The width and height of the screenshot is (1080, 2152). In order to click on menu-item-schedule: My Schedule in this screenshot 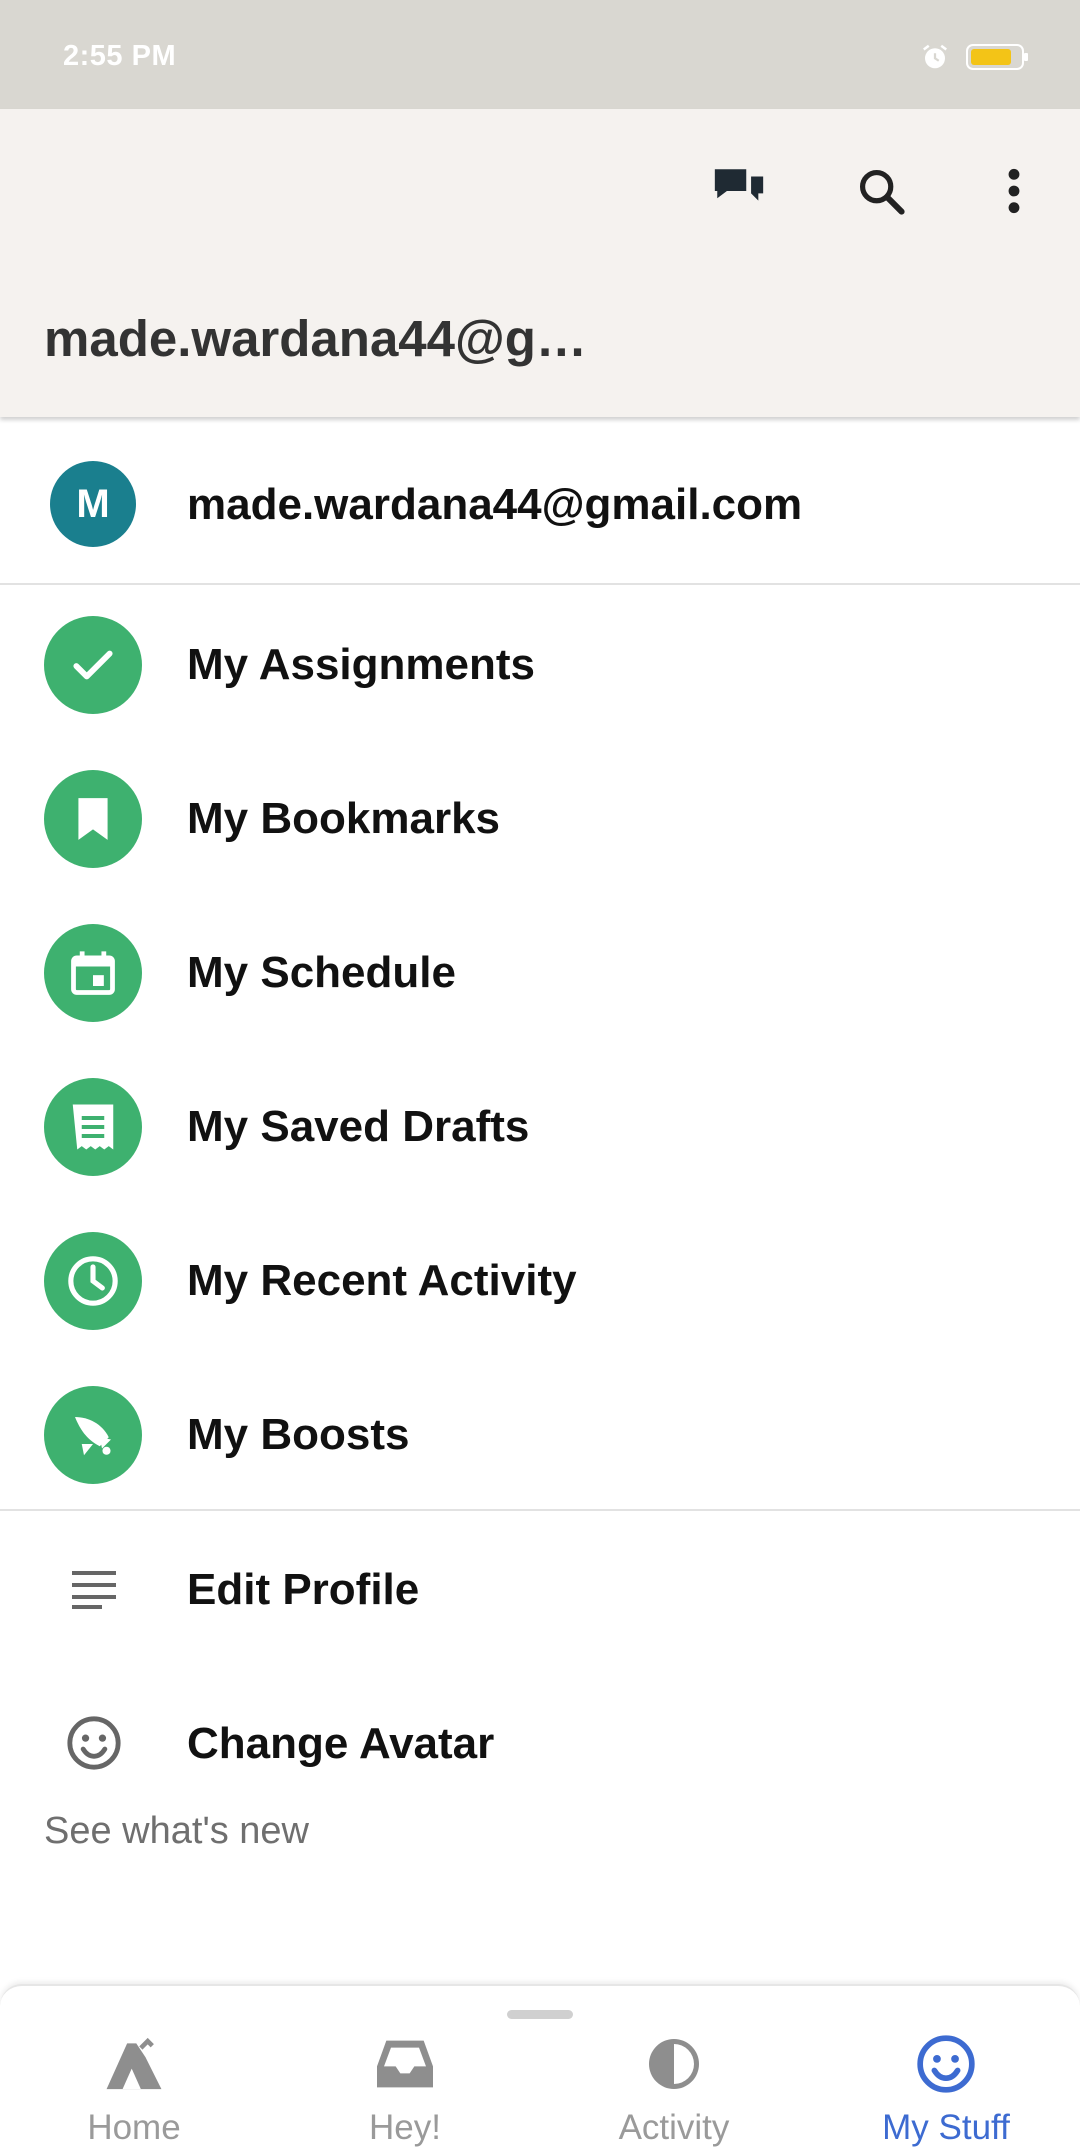, I will do `click(540, 973)`.